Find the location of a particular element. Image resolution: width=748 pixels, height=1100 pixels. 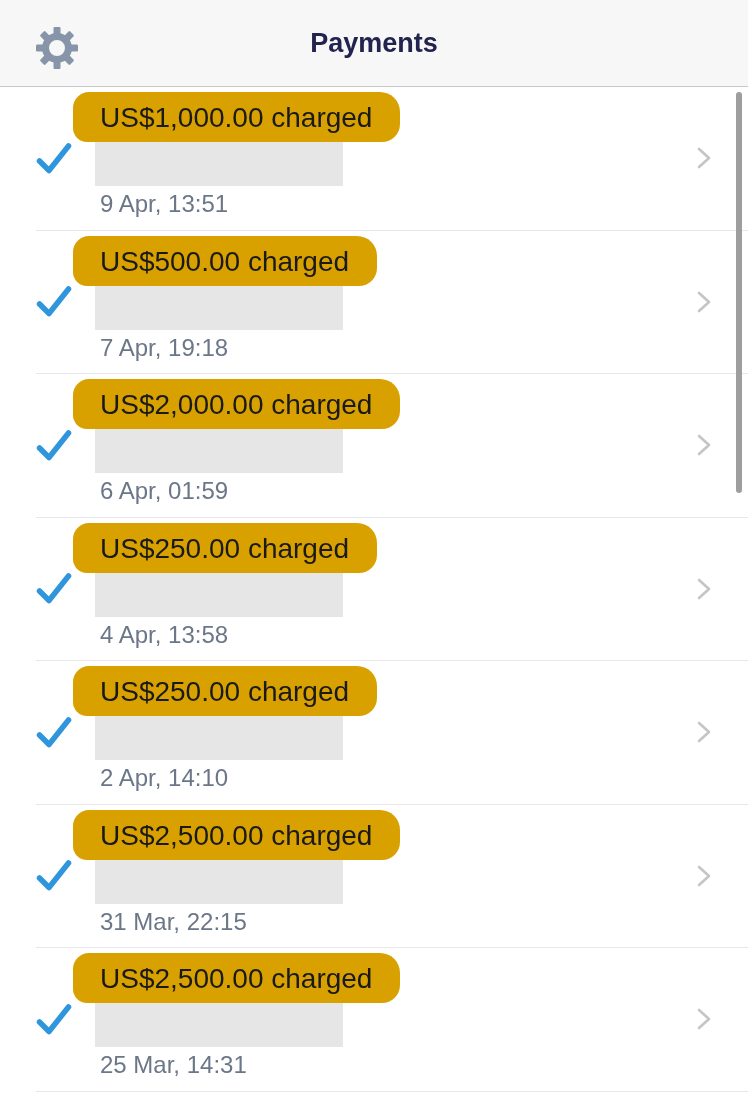

payment-row: US$500.00 charged 7 Apr, 19:18 is located at coordinates (392, 302).